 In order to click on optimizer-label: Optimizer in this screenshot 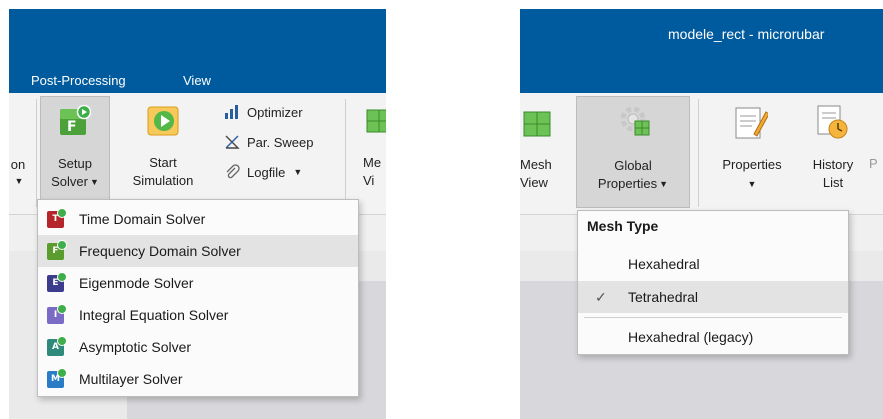, I will do `click(275, 112)`.